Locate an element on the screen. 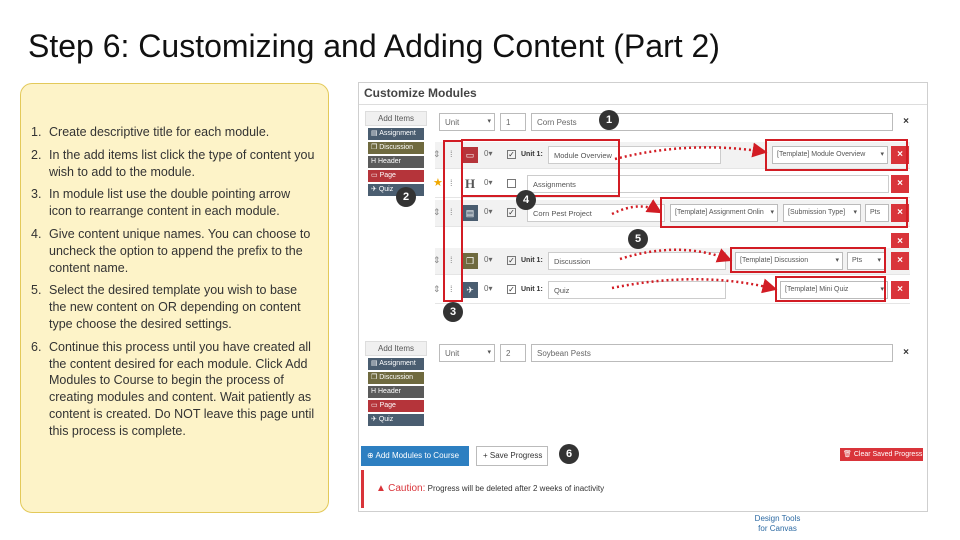 This screenshot has width=960, height=540. step-badge: 5 is located at coordinates (638, 239).